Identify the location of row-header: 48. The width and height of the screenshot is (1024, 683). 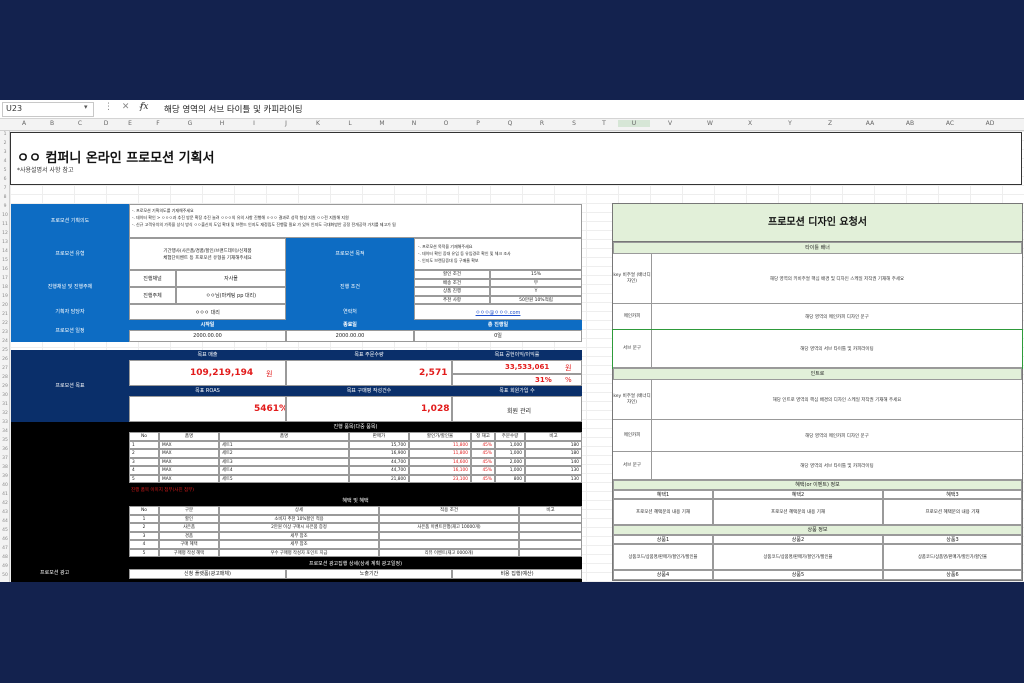
(5, 557).